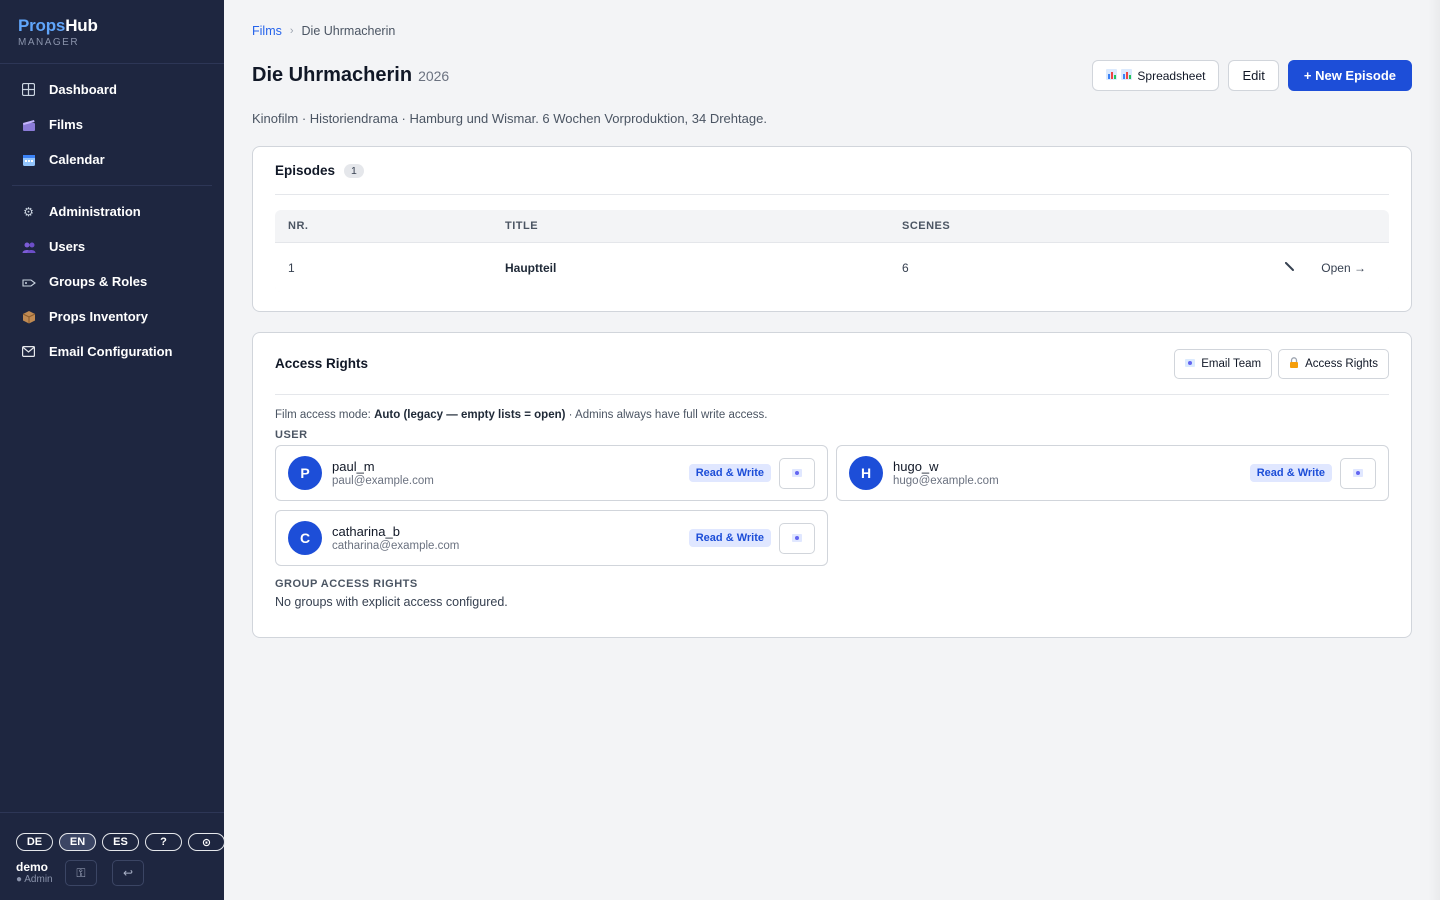 This screenshot has width=1440, height=900. I want to click on email-team-button: Email Team, so click(1223, 363).